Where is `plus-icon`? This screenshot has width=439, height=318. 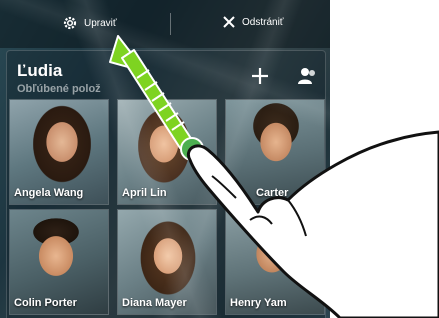
plus-icon is located at coordinates (260, 78).